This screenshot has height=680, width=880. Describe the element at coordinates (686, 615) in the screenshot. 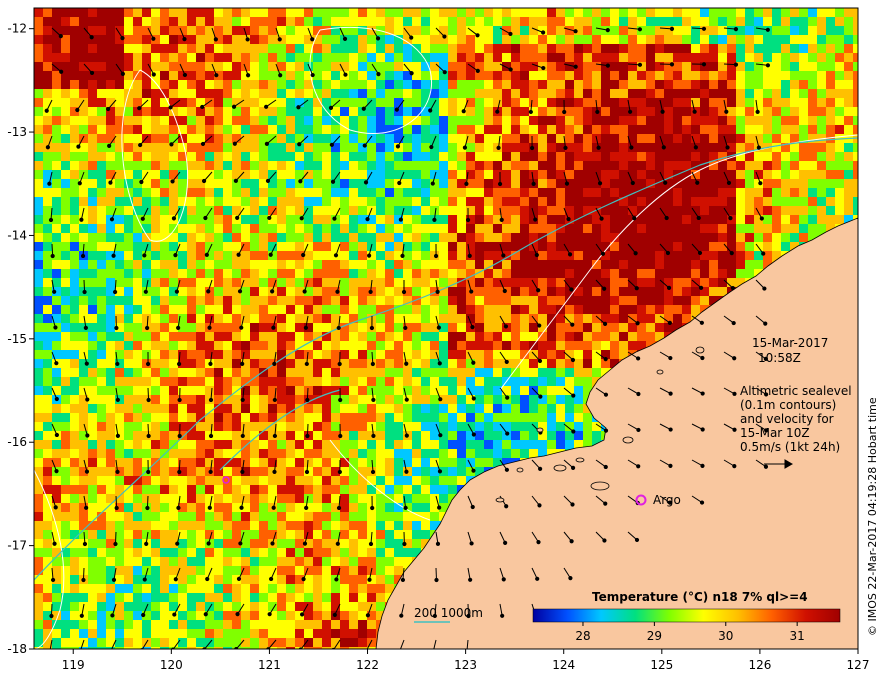

I see `colorbar-ramp` at that location.